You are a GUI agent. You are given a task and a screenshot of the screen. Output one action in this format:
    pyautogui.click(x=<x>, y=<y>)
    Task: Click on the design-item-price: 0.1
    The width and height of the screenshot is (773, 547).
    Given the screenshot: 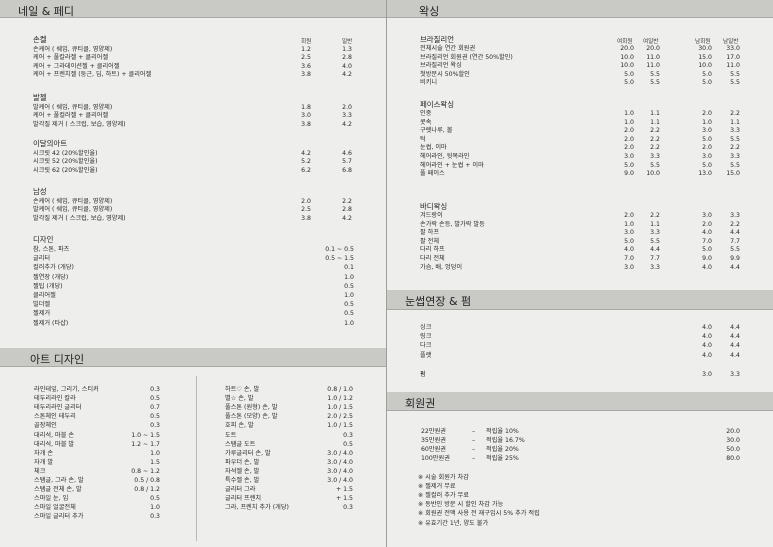 What is the action you would take?
    pyautogui.click(x=349, y=268)
    